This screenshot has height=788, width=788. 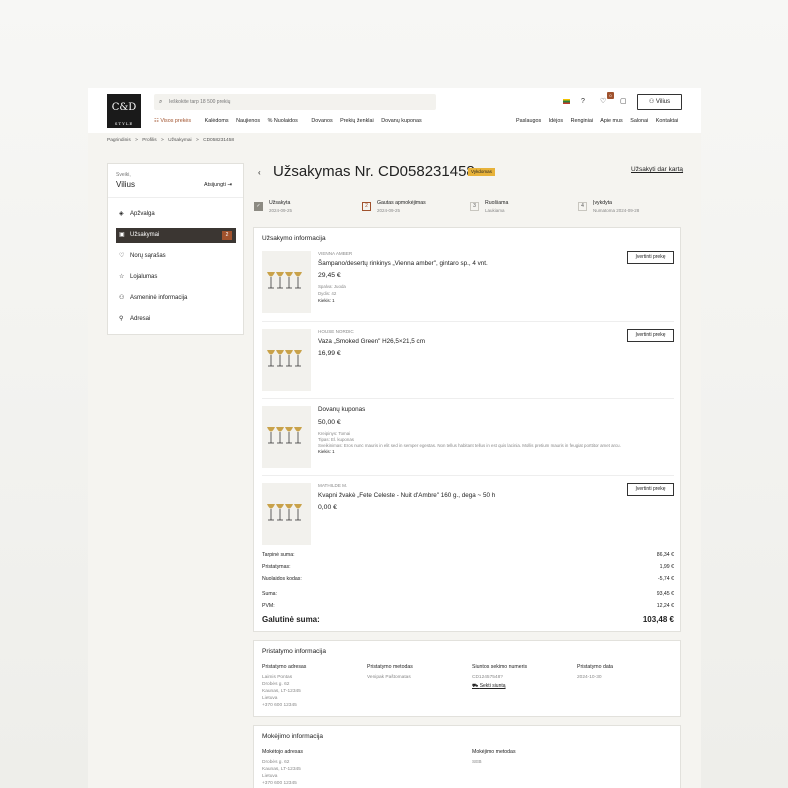 What do you see at coordinates (217, 121) in the screenshot?
I see `nav-item: Kalėdoms` at bounding box center [217, 121].